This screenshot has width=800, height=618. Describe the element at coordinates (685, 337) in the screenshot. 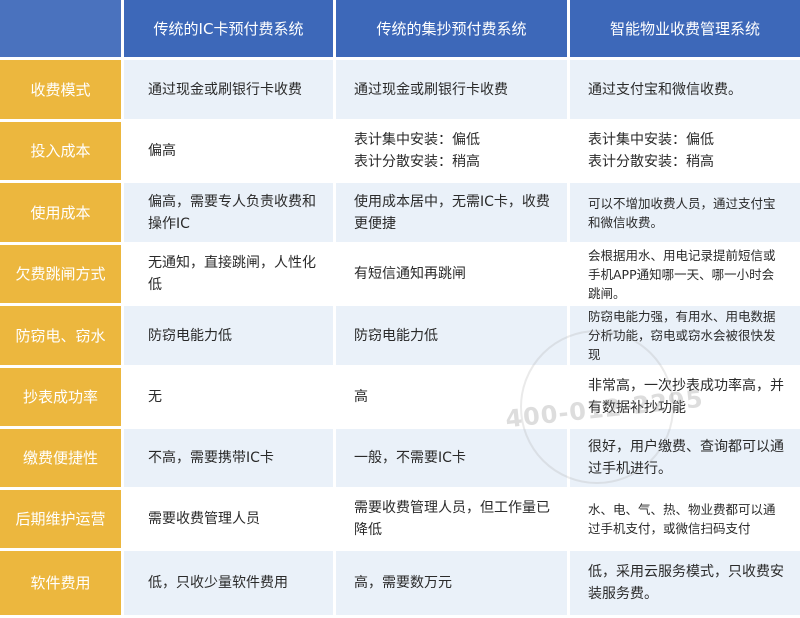

I see `table-cell: 防窃电能力强，有用水、用电数据分析功能，窃电或窃水会被很快发现` at that location.